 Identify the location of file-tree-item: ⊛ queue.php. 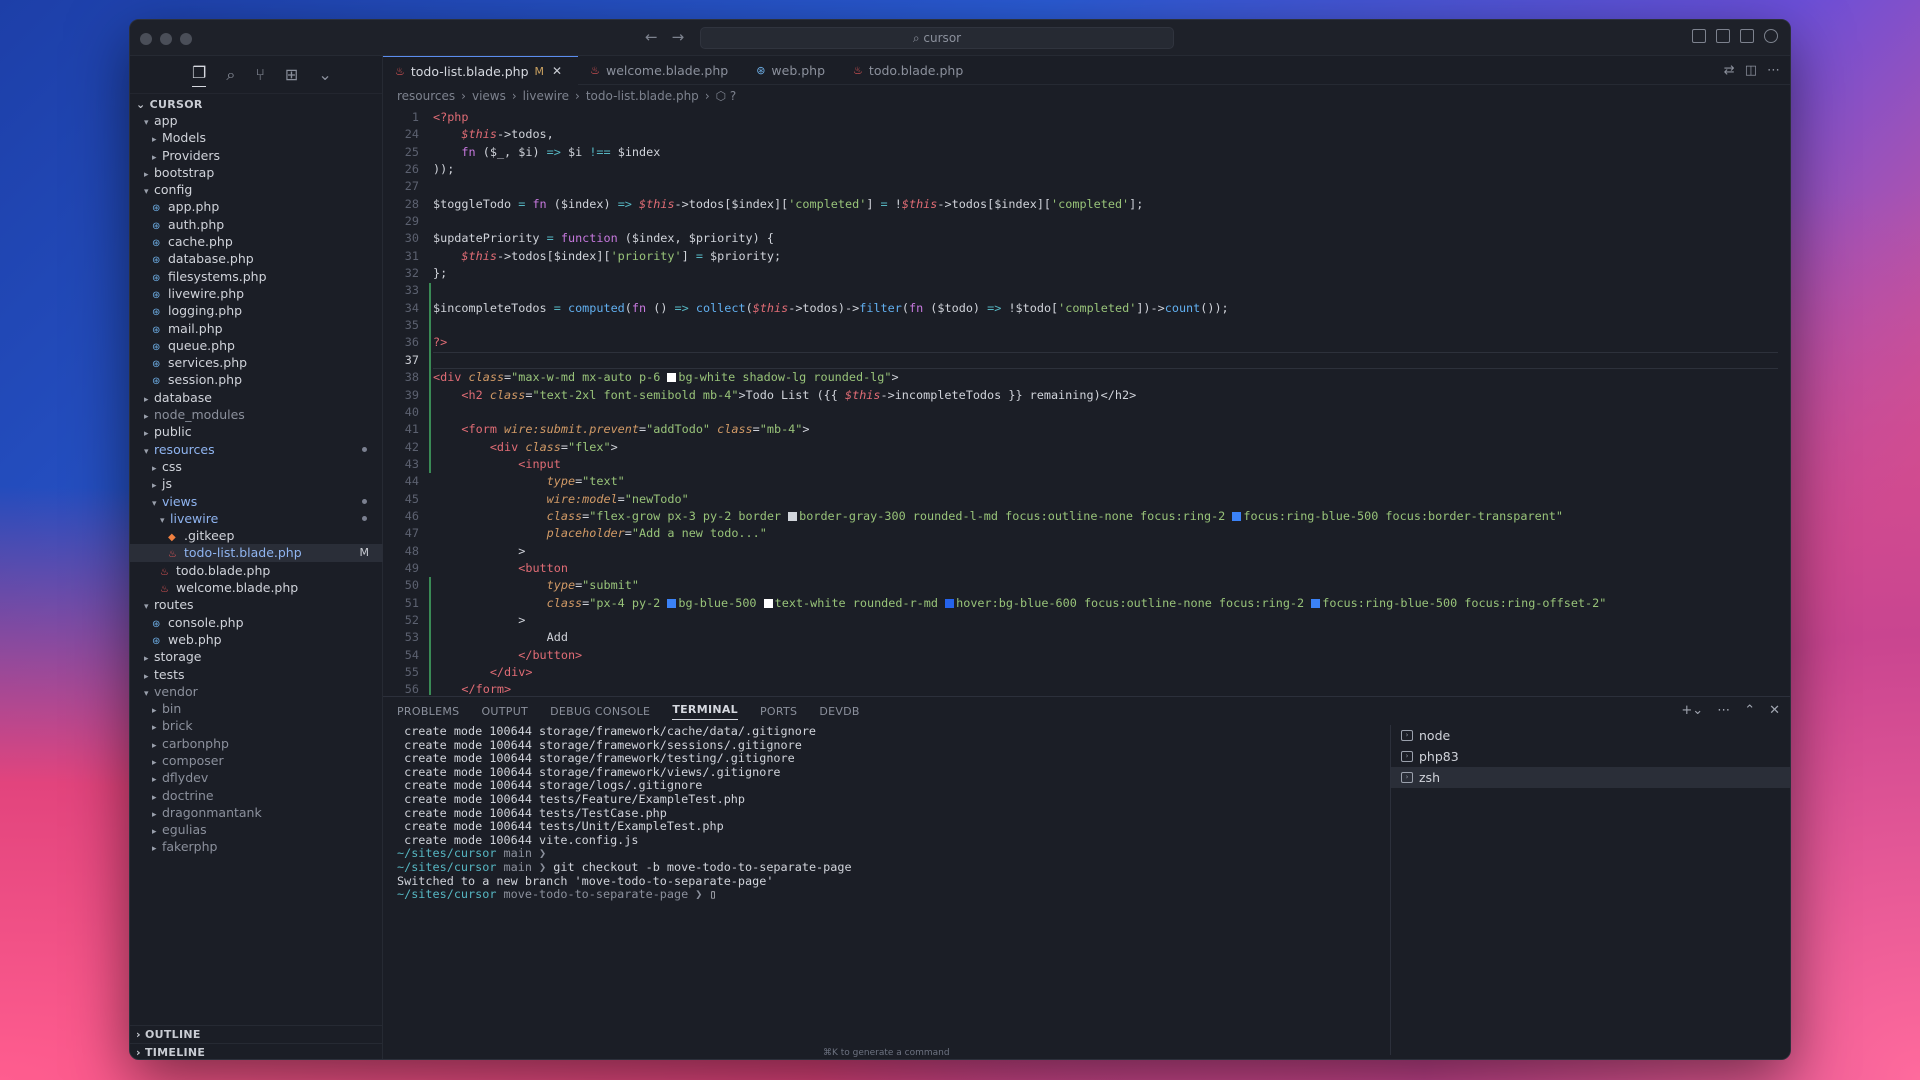
(256, 345).